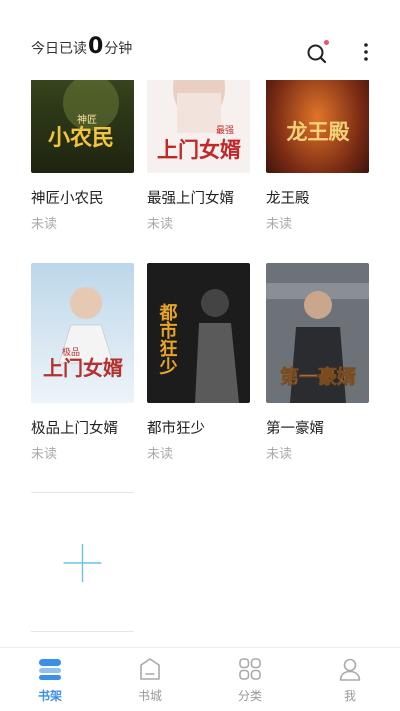 The image size is (400, 711). Describe the element at coordinates (96, 46) in the screenshot. I see `read-minutes: 0` at that location.